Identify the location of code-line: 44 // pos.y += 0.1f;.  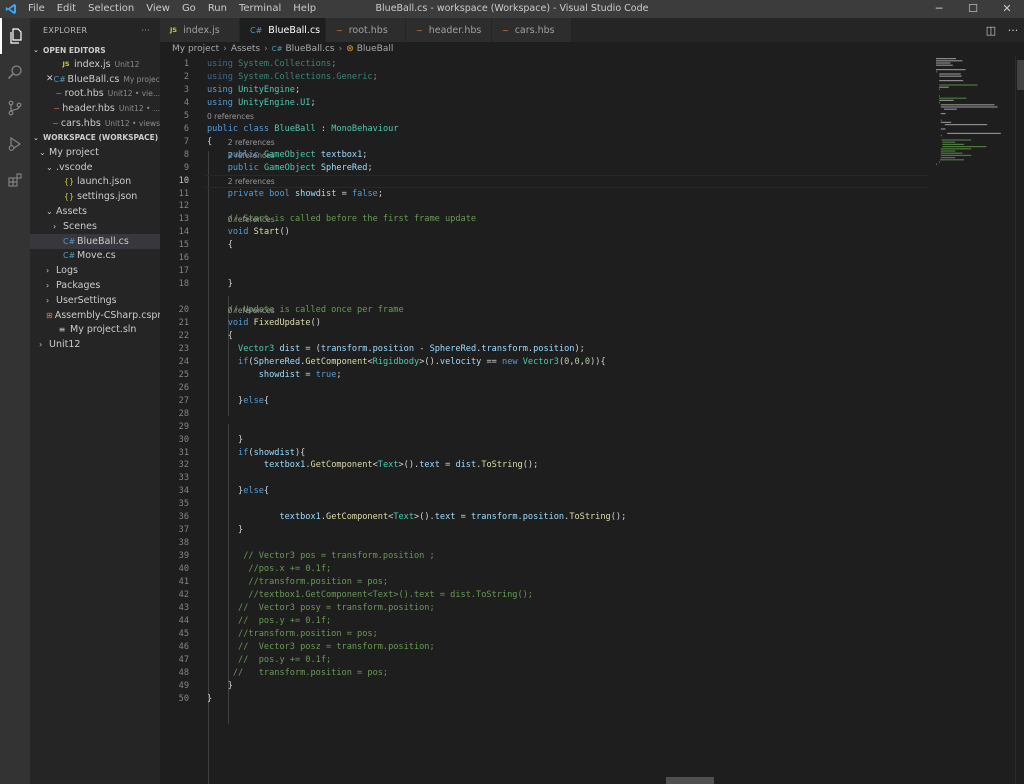
(545, 621).